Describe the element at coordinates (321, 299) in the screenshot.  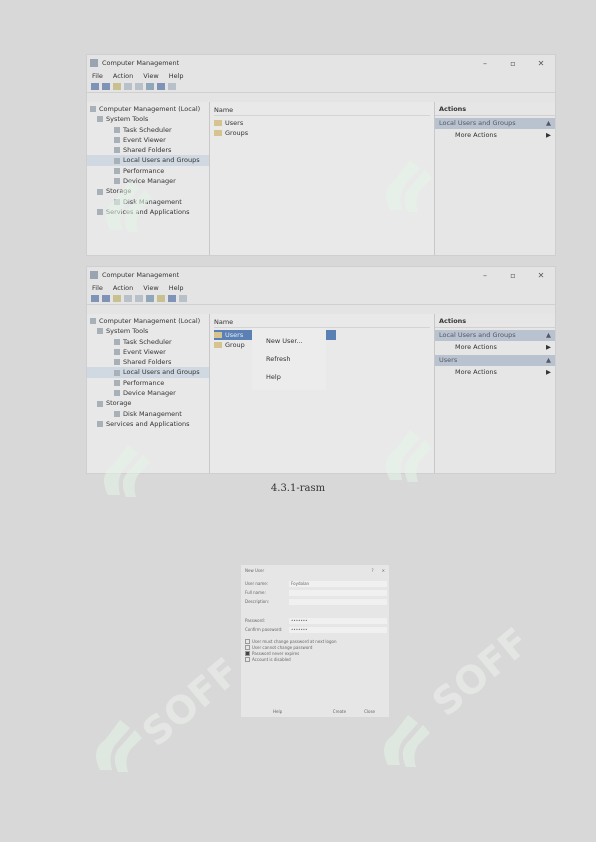
I see `toolbar` at that location.